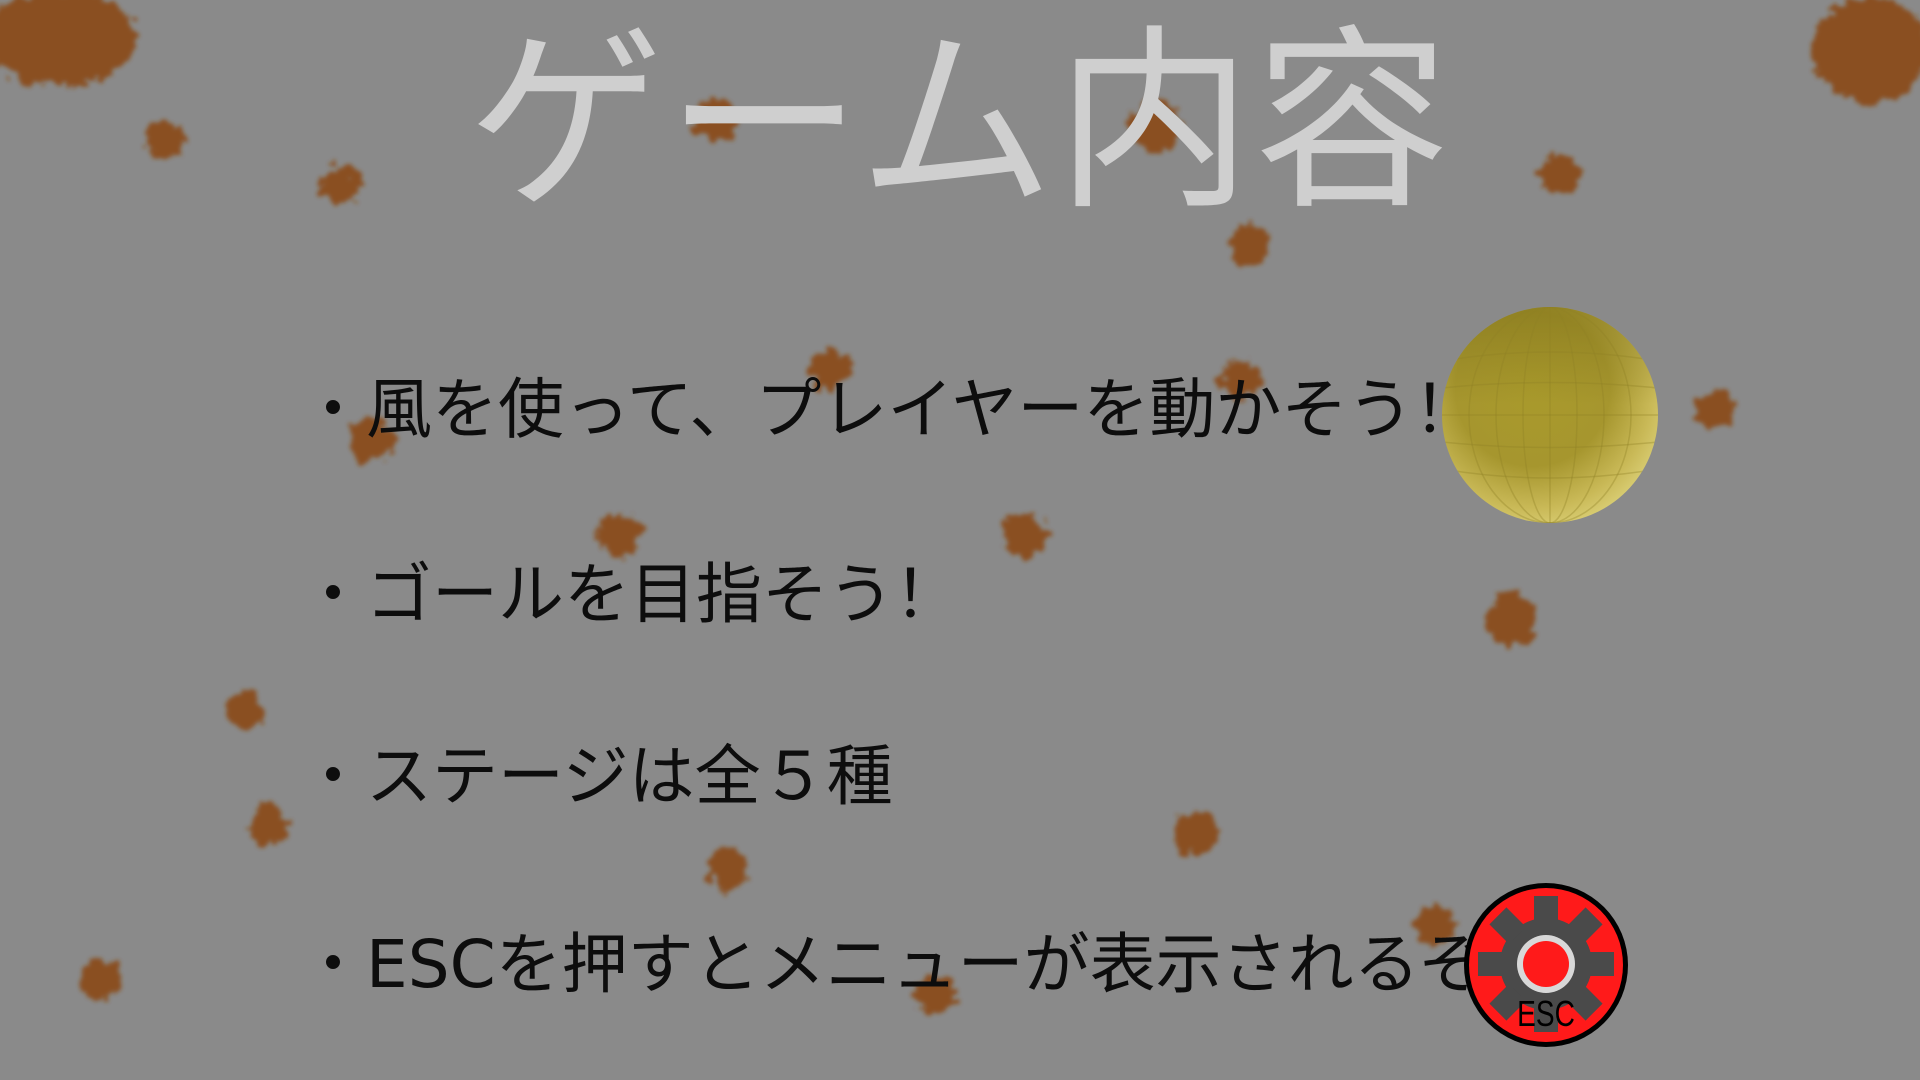 The image size is (1920, 1080). What do you see at coordinates (960, 123) in the screenshot?
I see `page-title: ゲーム内容` at bounding box center [960, 123].